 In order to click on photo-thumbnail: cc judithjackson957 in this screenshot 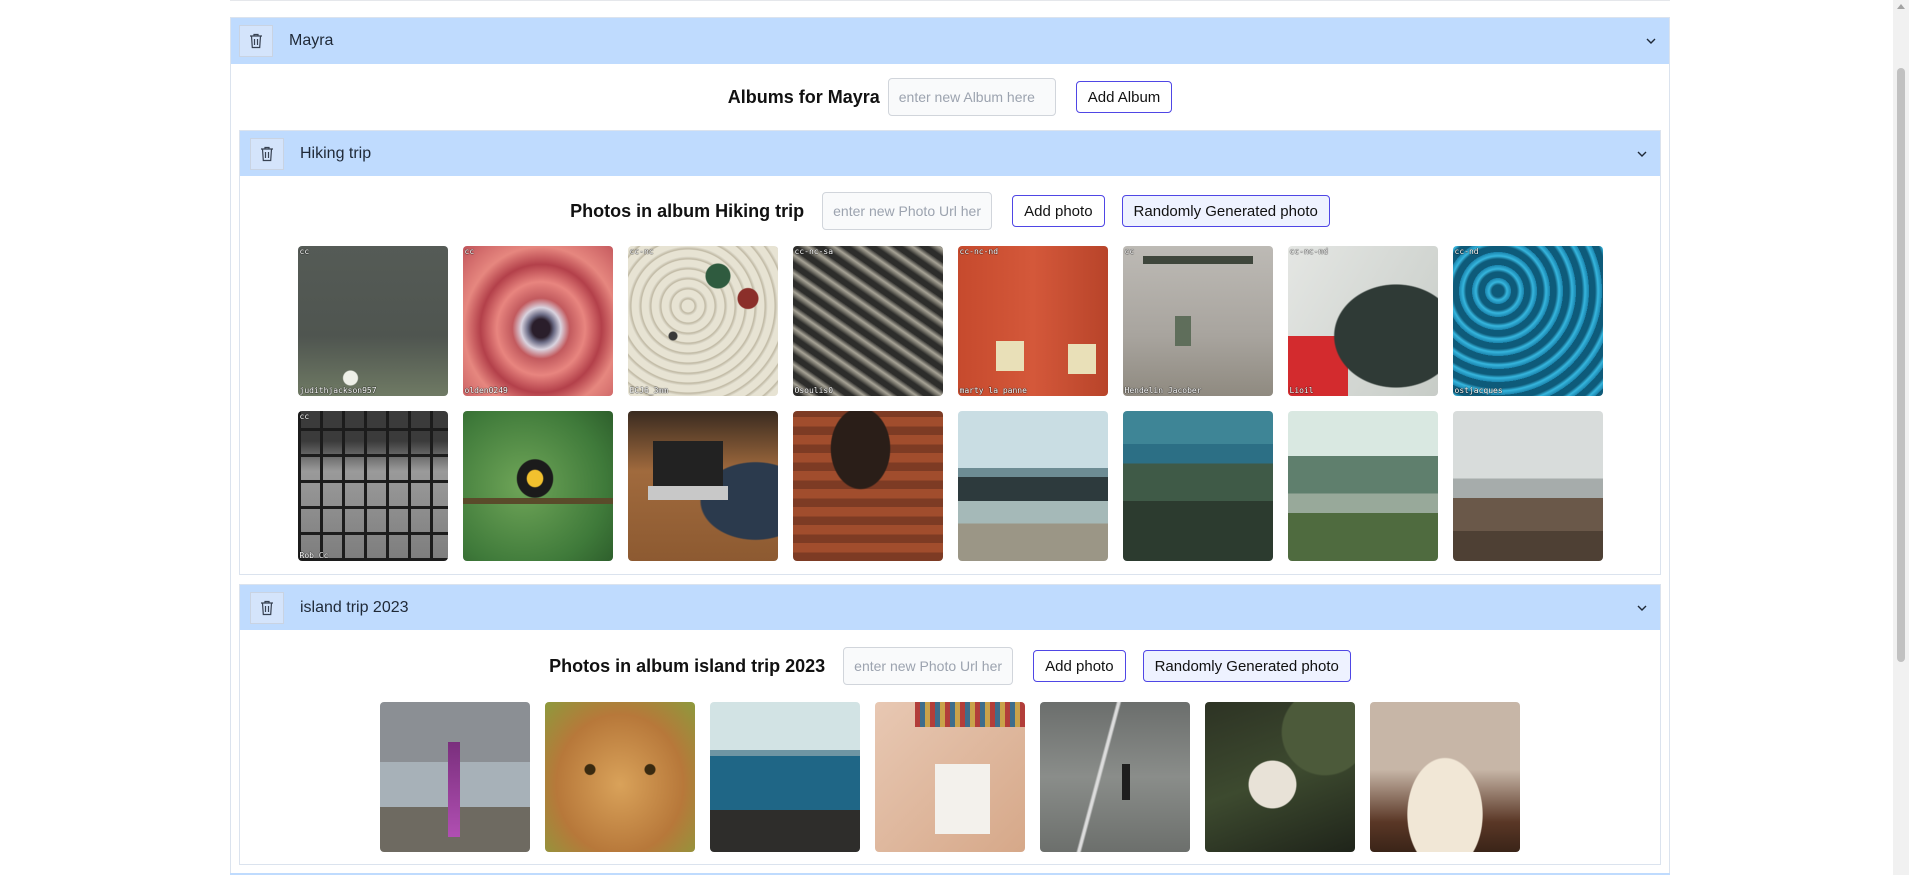, I will do `click(372, 321)`.